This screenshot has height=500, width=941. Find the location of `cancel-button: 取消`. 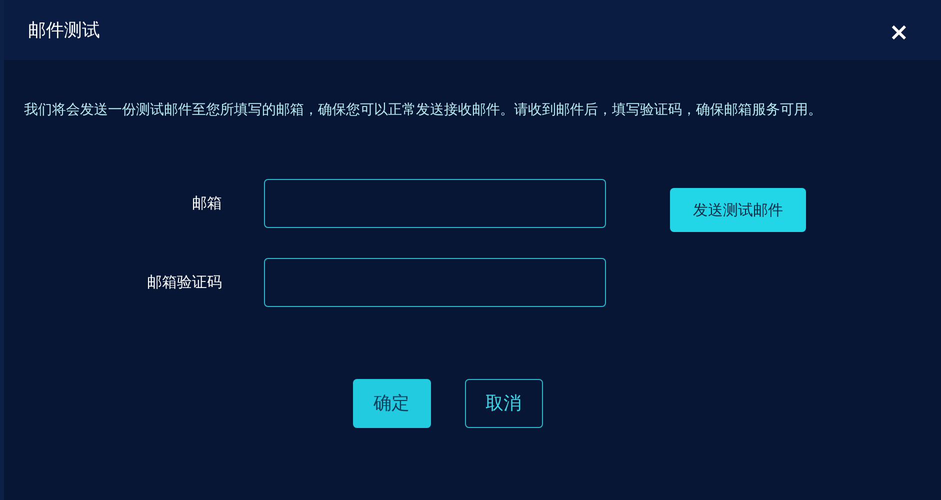

cancel-button: 取消 is located at coordinates (503, 403).